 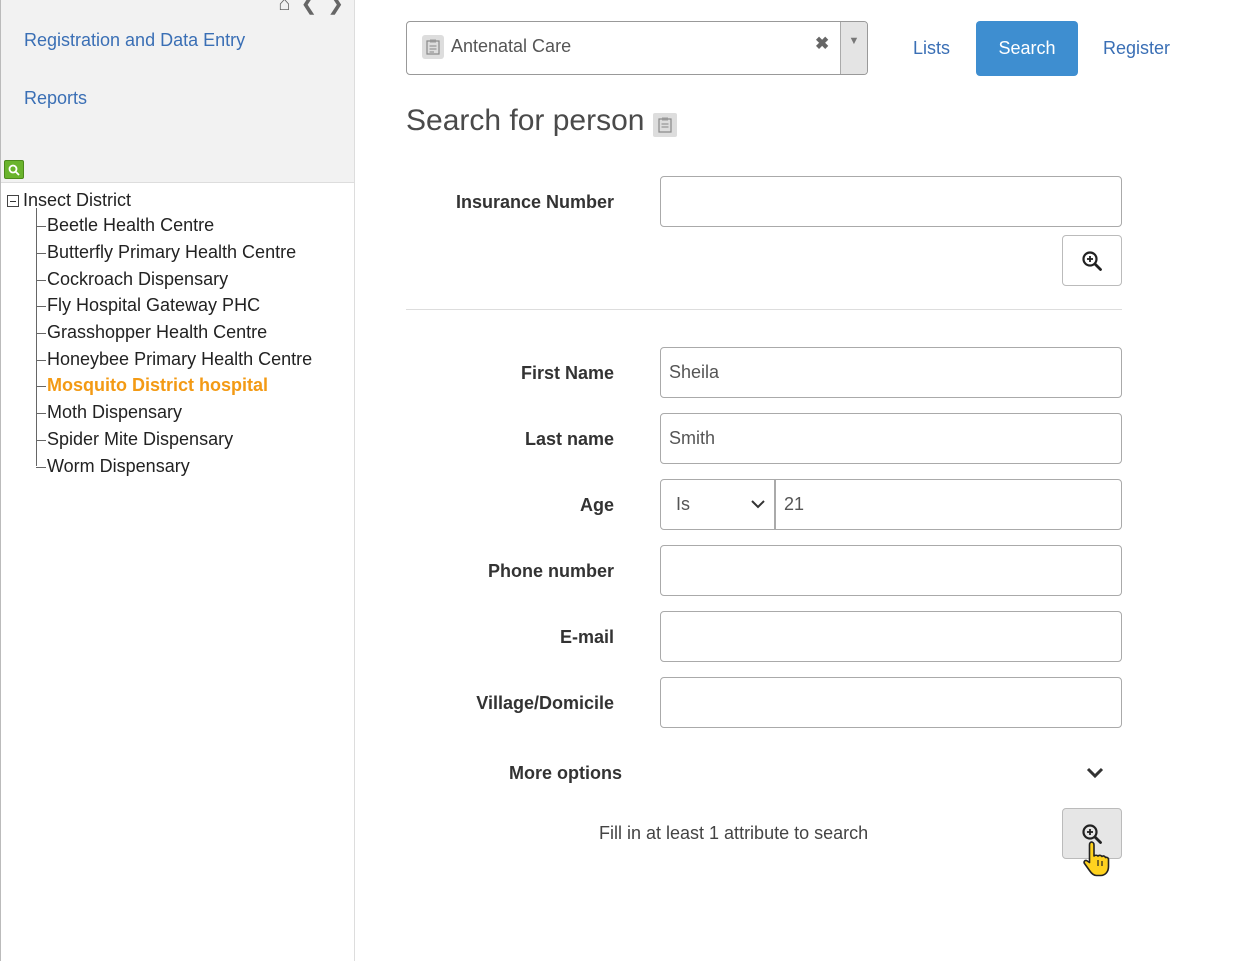 What do you see at coordinates (113, 466) in the screenshot?
I see `tree-item: Worm Dispensary` at bounding box center [113, 466].